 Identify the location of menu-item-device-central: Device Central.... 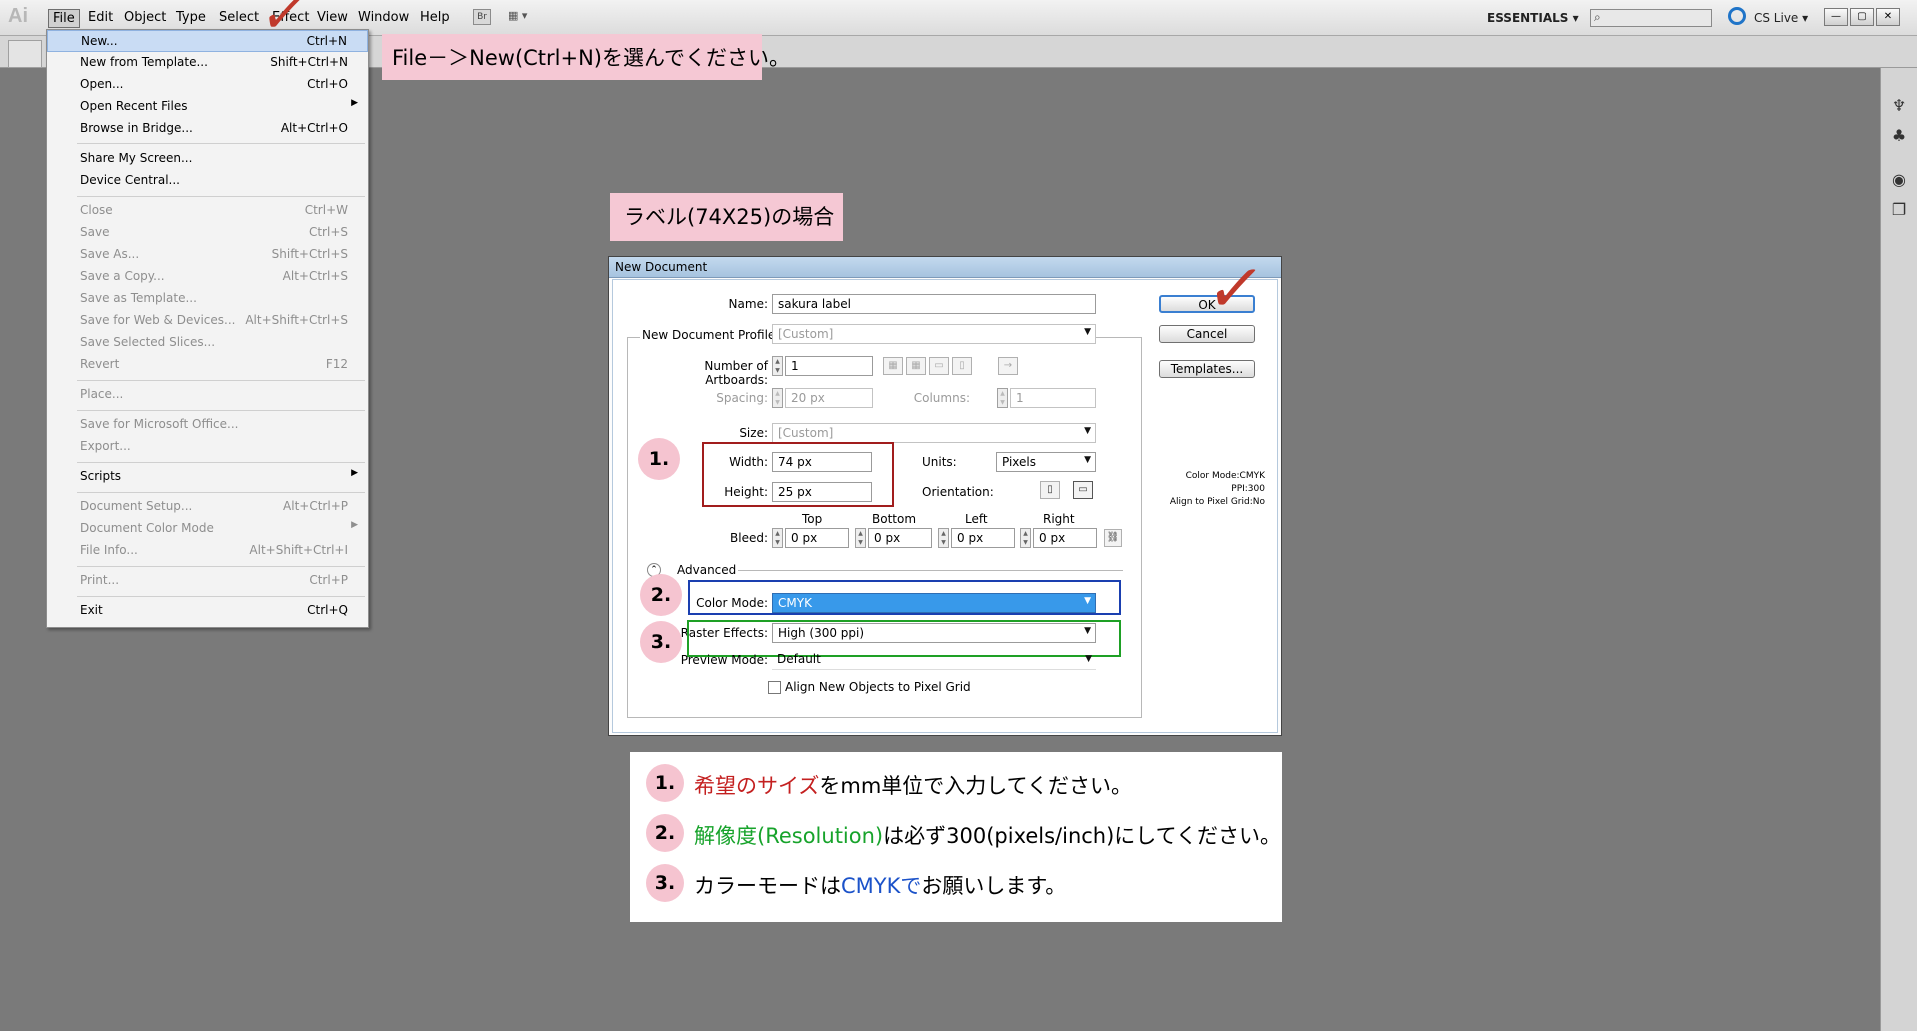
(207, 181).